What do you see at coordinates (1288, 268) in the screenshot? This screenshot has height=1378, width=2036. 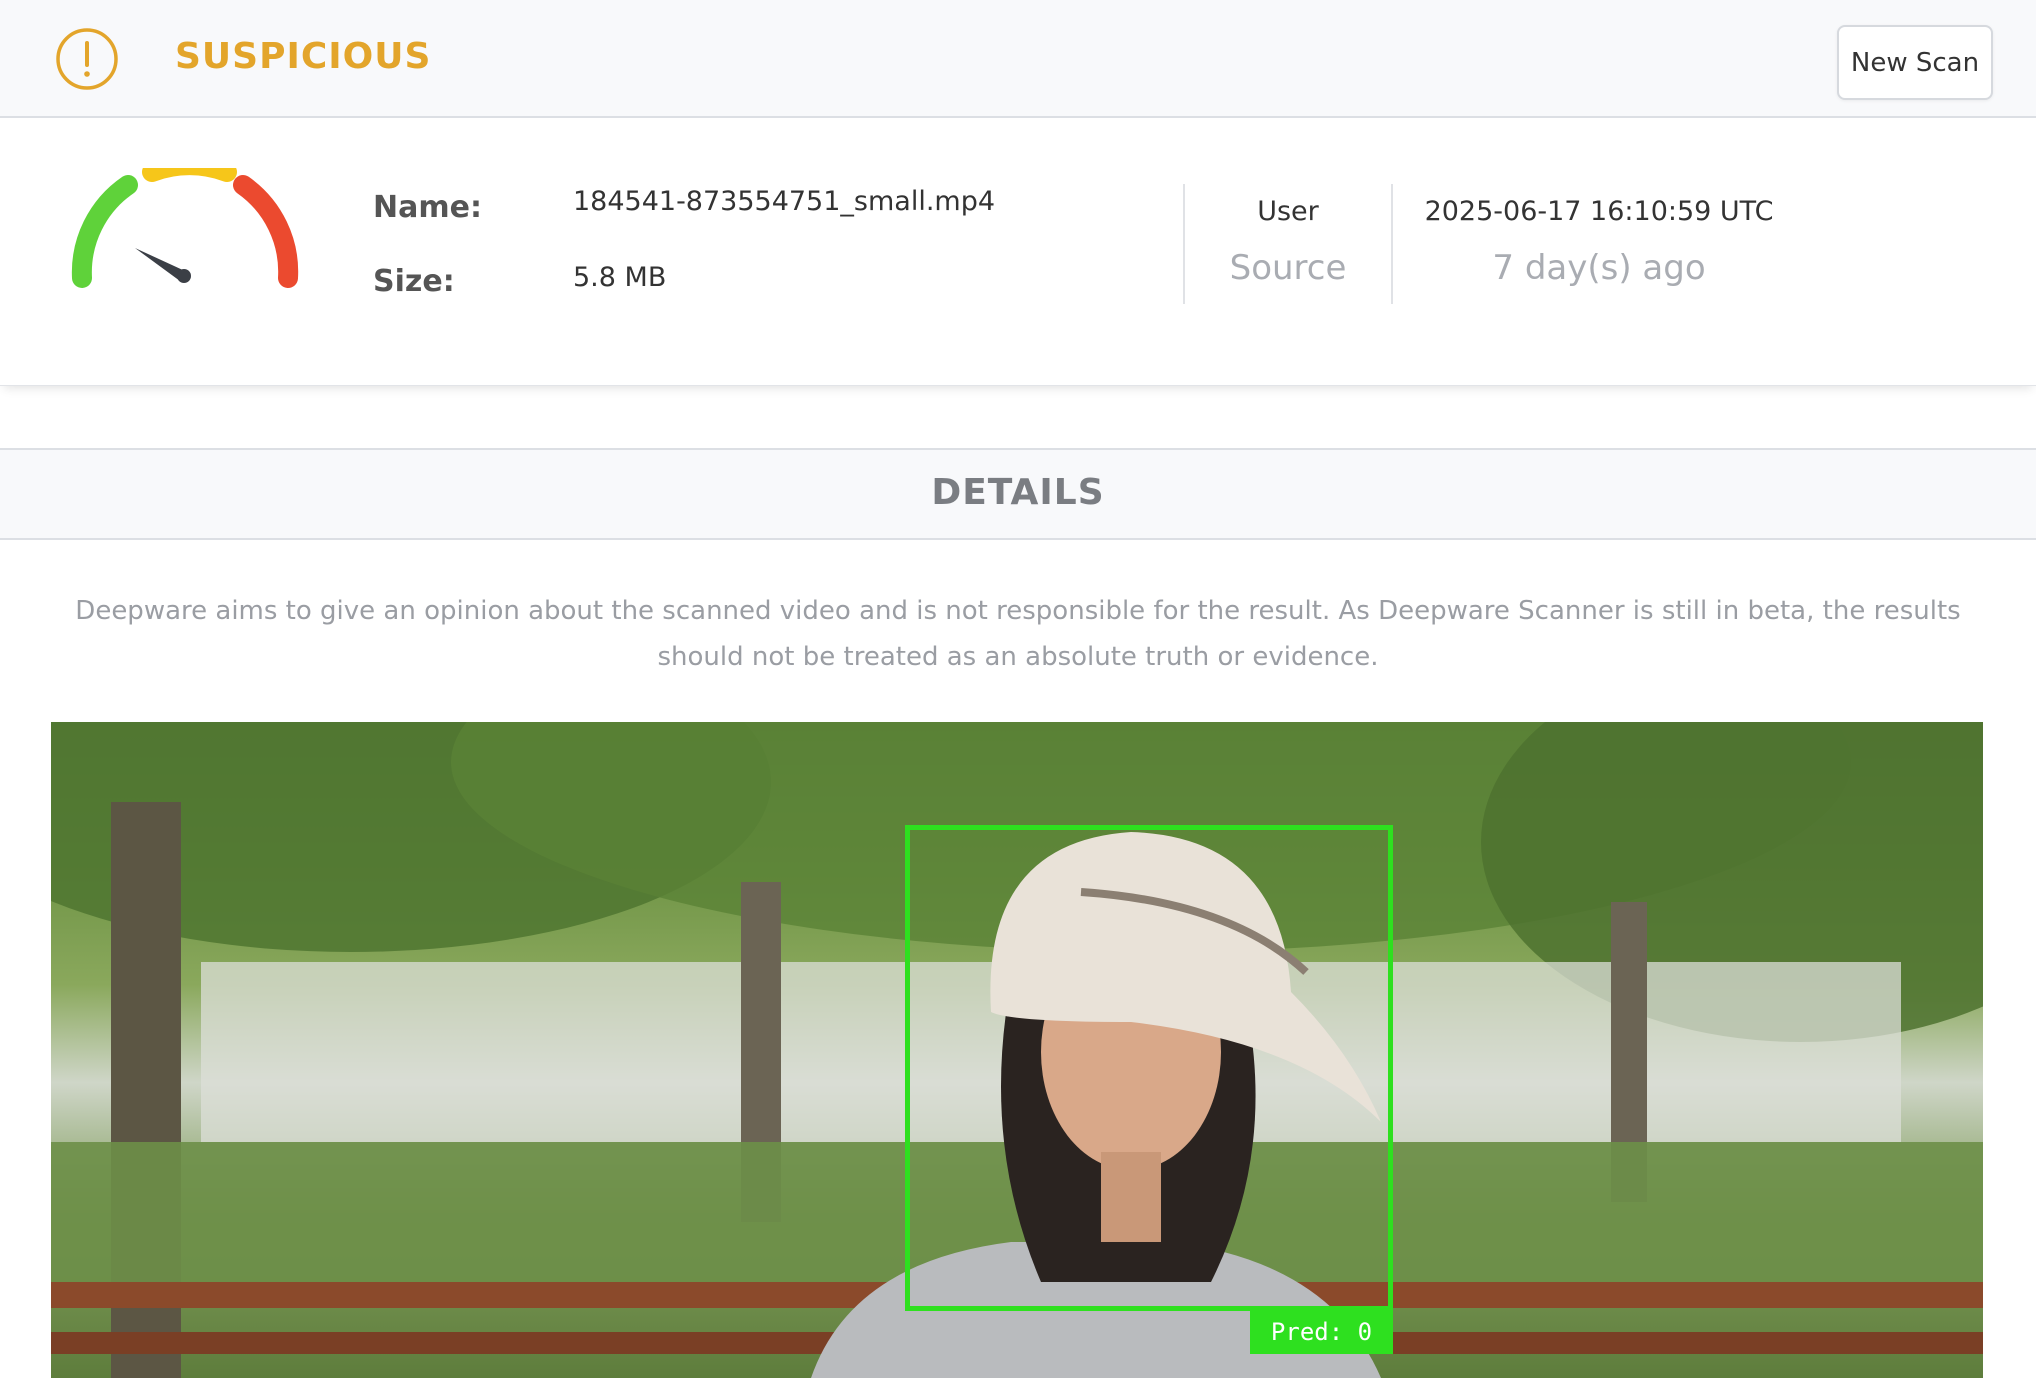 I see `source-label: Source` at bounding box center [1288, 268].